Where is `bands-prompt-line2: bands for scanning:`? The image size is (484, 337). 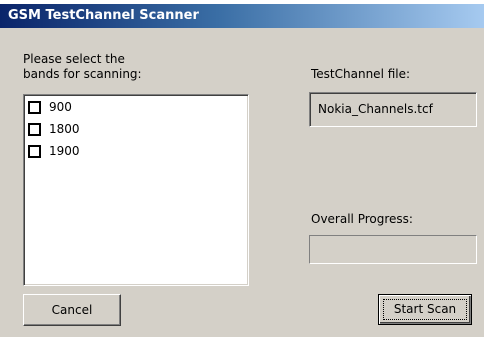 bands-prompt-line2: bands for scanning: is located at coordinates (82, 74).